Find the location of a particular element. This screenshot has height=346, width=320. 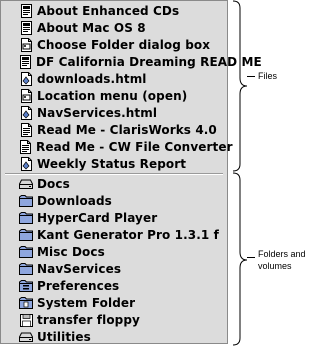

folder-menu-item: Utilities is located at coordinates (114, 337).